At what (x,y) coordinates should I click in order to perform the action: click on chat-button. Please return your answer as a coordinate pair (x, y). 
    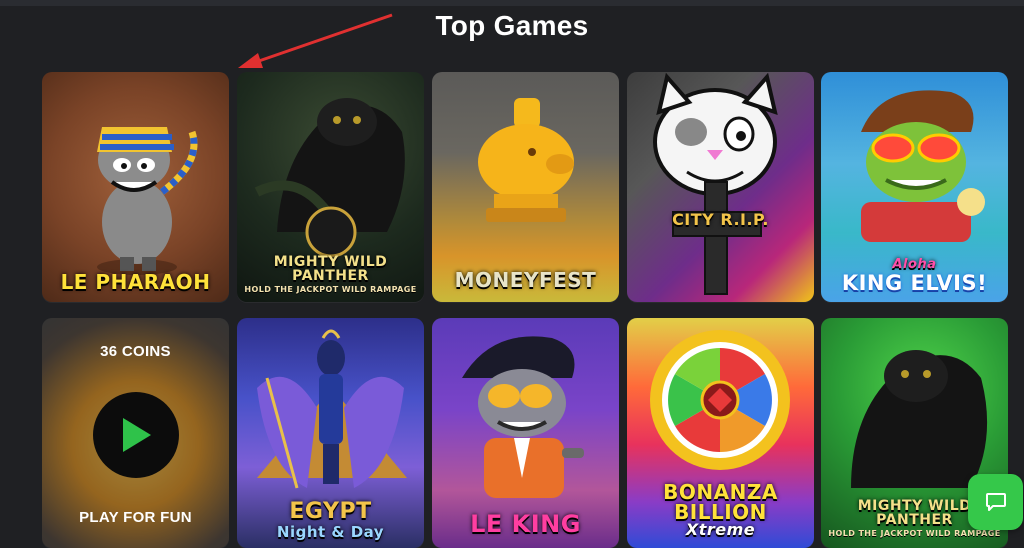
    Looking at the image, I should click on (995, 502).